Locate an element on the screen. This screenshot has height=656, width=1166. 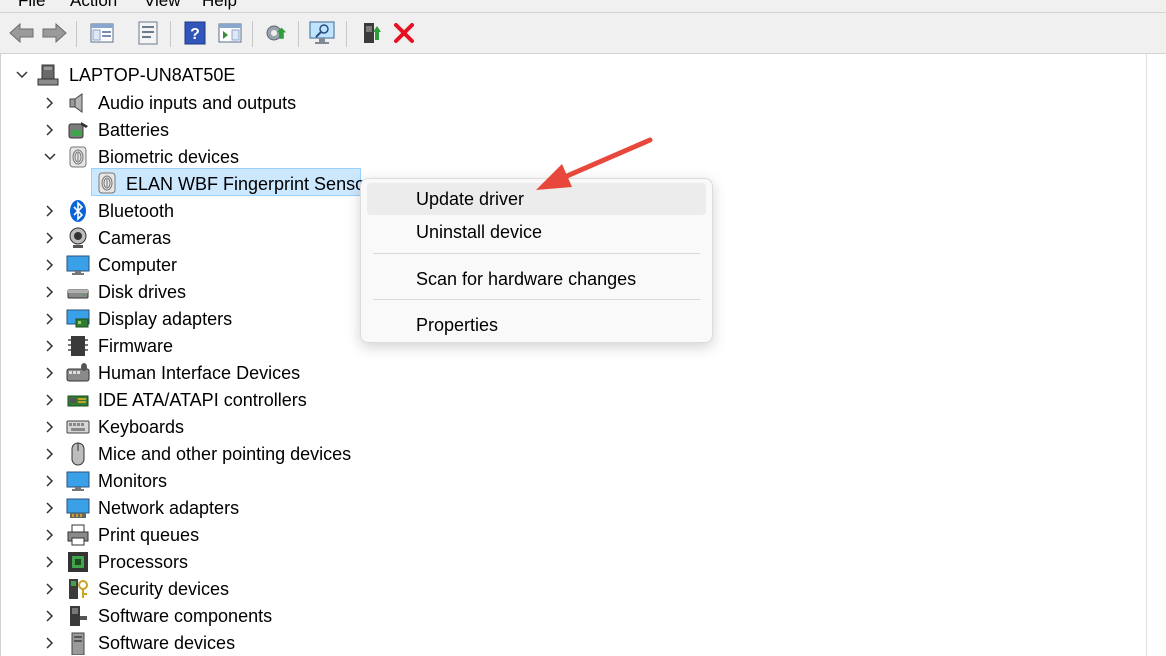
show-hide-console-tree-icon is located at coordinates (102, 33).